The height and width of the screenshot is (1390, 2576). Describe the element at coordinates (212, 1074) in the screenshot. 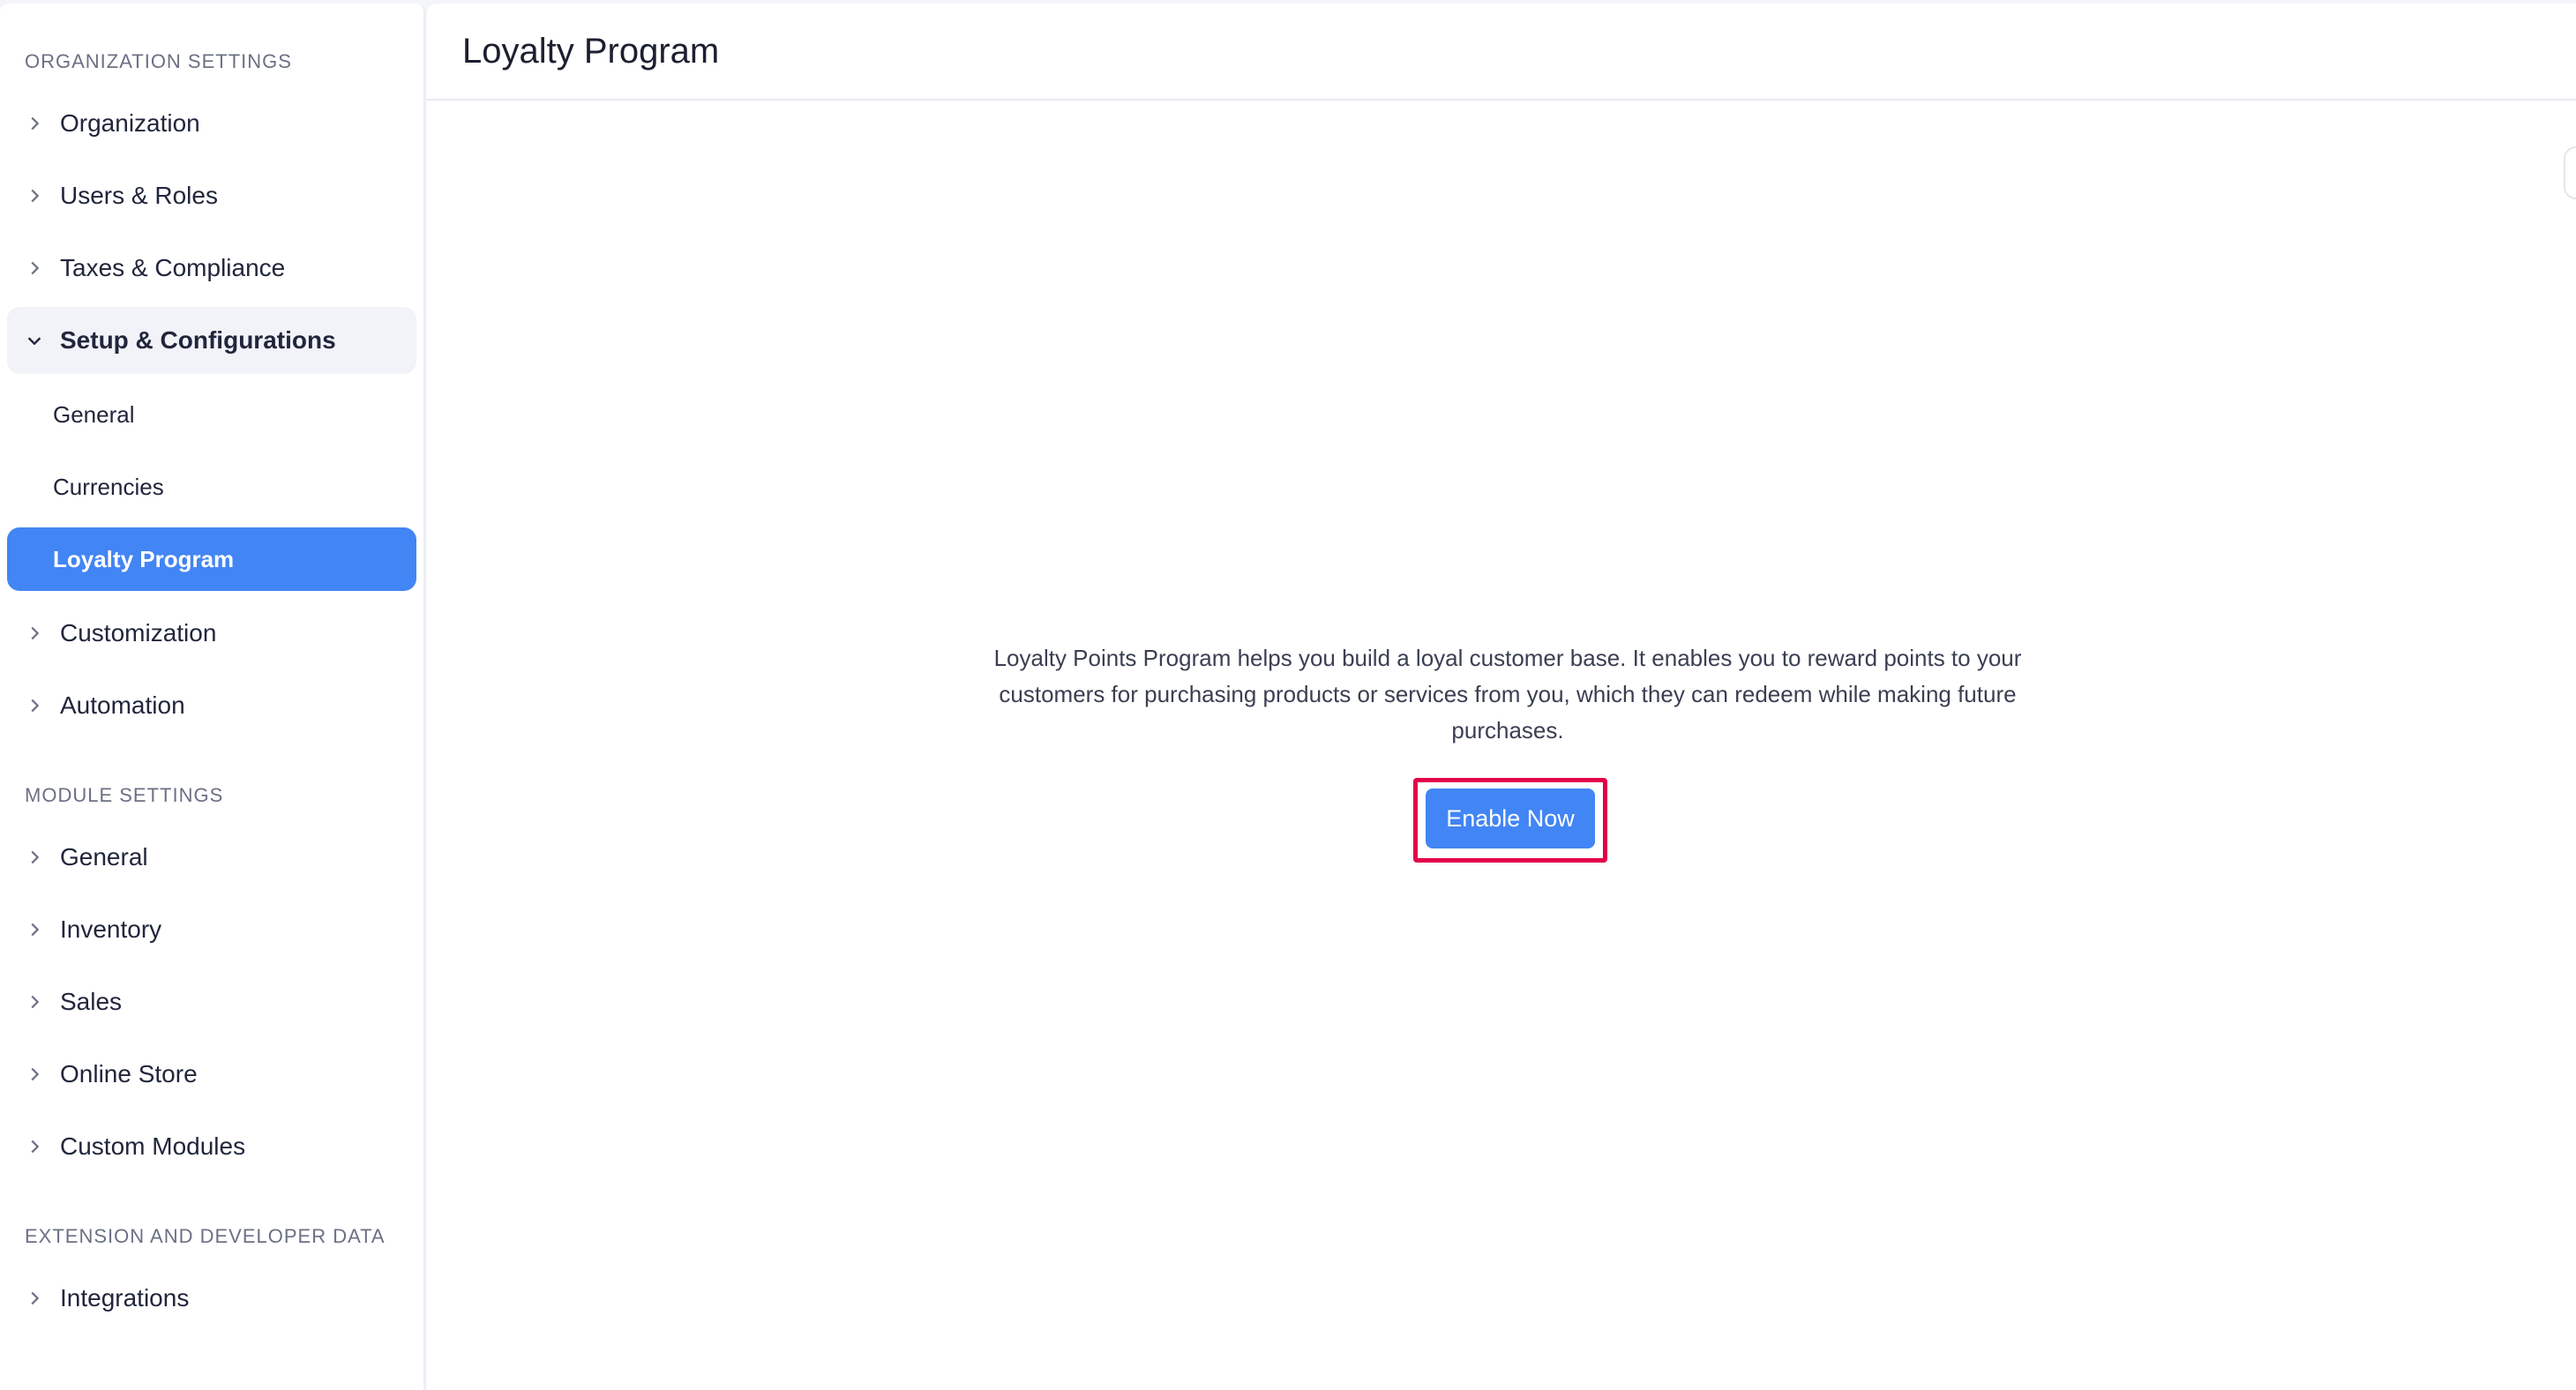

I see `sidebar-item-online-store: Online Store` at that location.